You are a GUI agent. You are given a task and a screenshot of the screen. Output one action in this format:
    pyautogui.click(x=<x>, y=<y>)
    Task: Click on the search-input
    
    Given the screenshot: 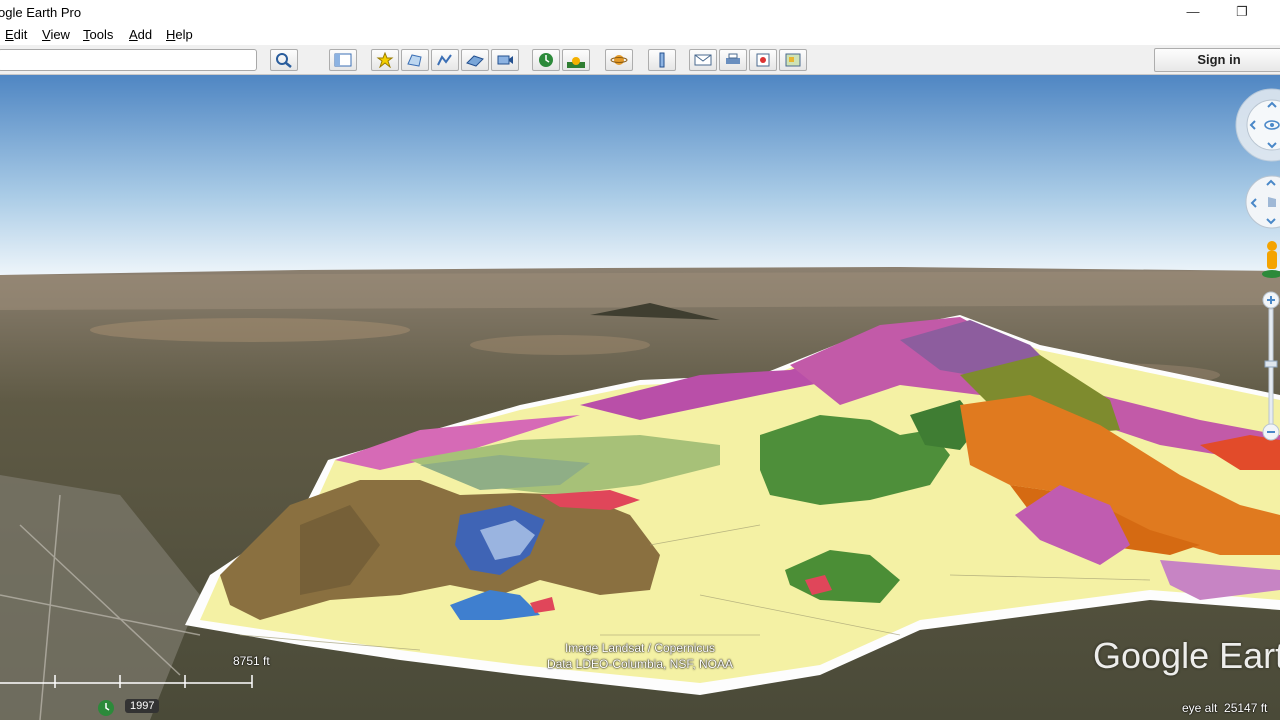 What is the action you would take?
    pyautogui.click(x=128, y=60)
    